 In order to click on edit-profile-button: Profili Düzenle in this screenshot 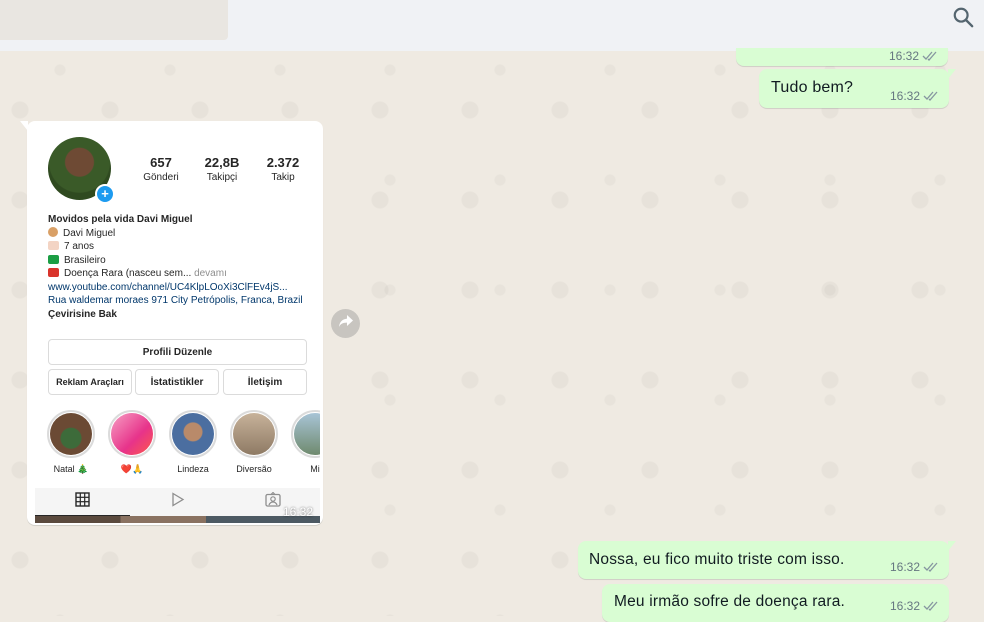, I will do `click(177, 352)`.